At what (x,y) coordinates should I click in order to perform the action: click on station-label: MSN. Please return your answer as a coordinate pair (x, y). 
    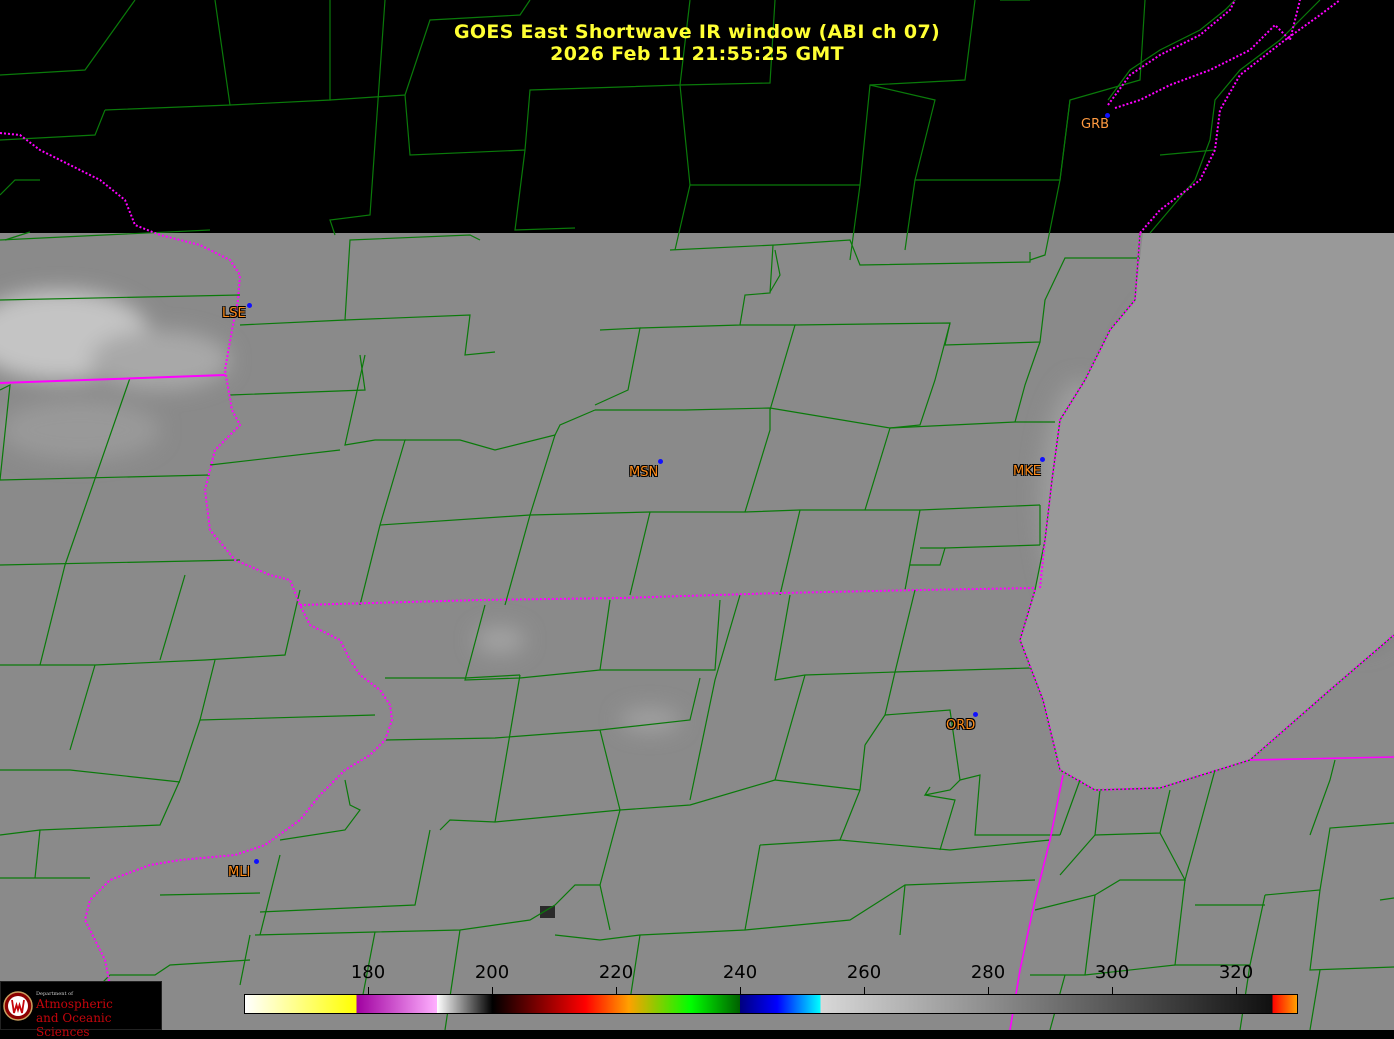
    Looking at the image, I should click on (644, 472).